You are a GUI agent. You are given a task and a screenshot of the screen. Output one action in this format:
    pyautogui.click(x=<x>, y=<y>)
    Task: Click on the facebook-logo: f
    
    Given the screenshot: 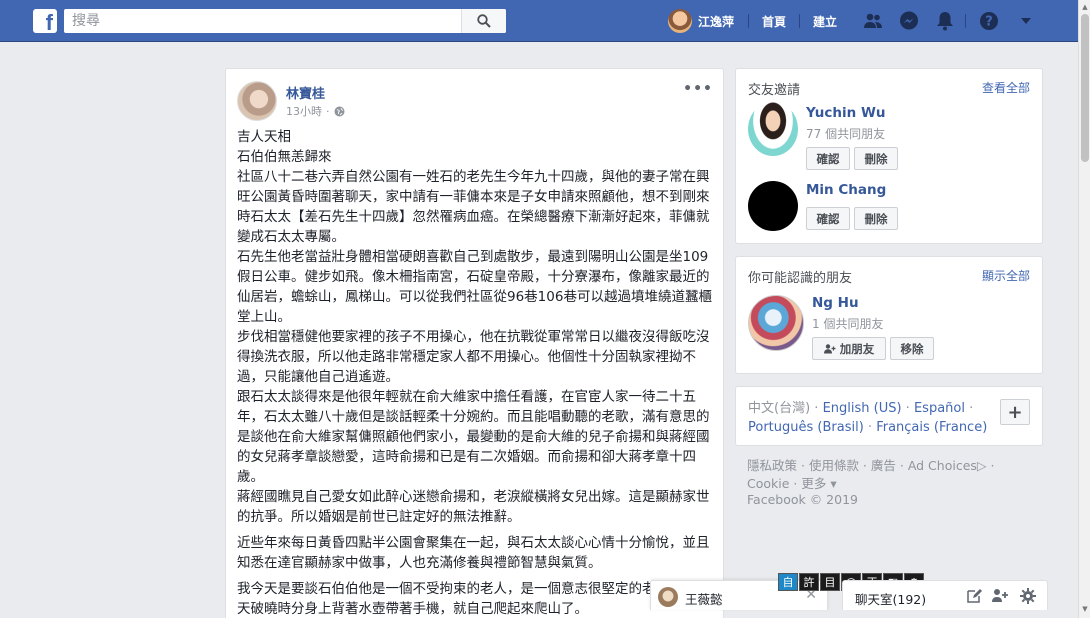 What is the action you would take?
    pyautogui.click(x=45, y=21)
    